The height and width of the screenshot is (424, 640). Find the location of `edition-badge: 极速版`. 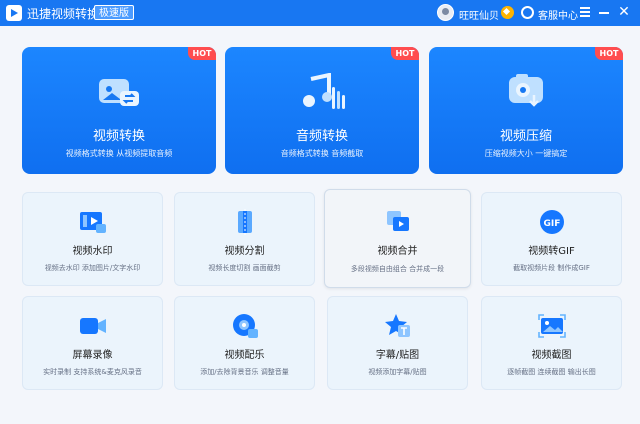

edition-badge: 极速版 is located at coordinates (114, 12).